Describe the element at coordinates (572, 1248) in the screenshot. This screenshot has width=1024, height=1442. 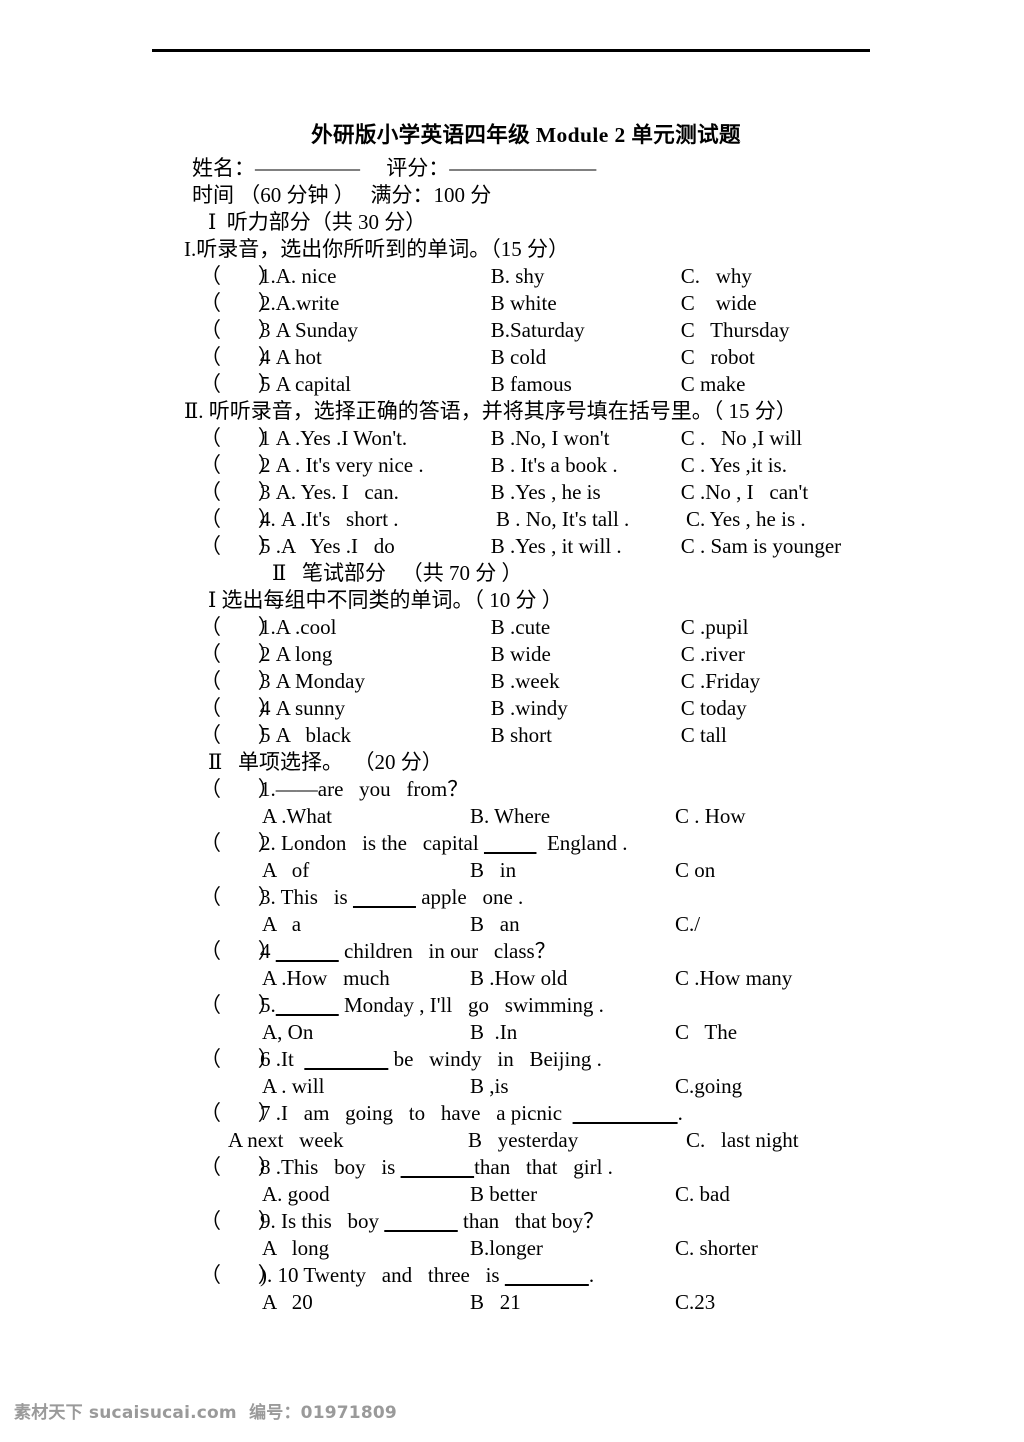
I see `option-b: B.longer` at that location.